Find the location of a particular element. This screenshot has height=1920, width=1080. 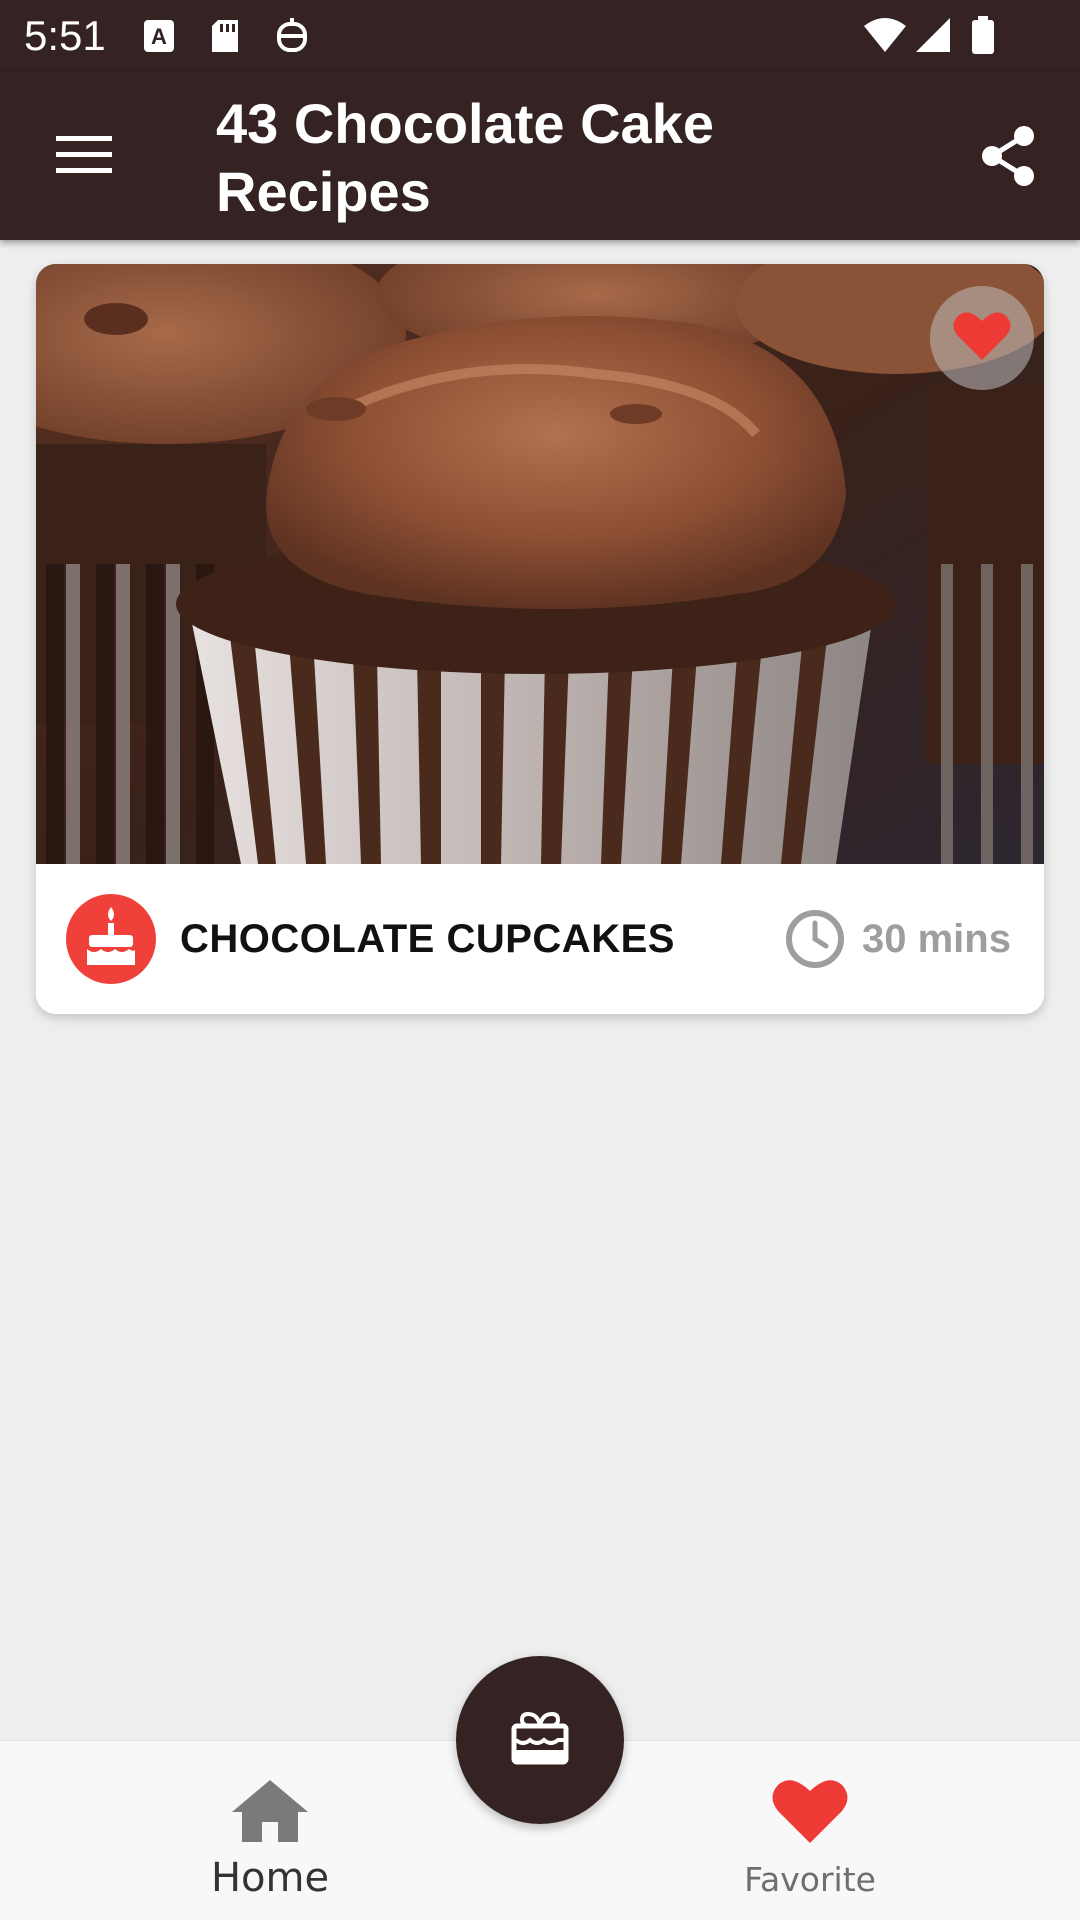

wifi-icon is located at coordinates (885, 36).